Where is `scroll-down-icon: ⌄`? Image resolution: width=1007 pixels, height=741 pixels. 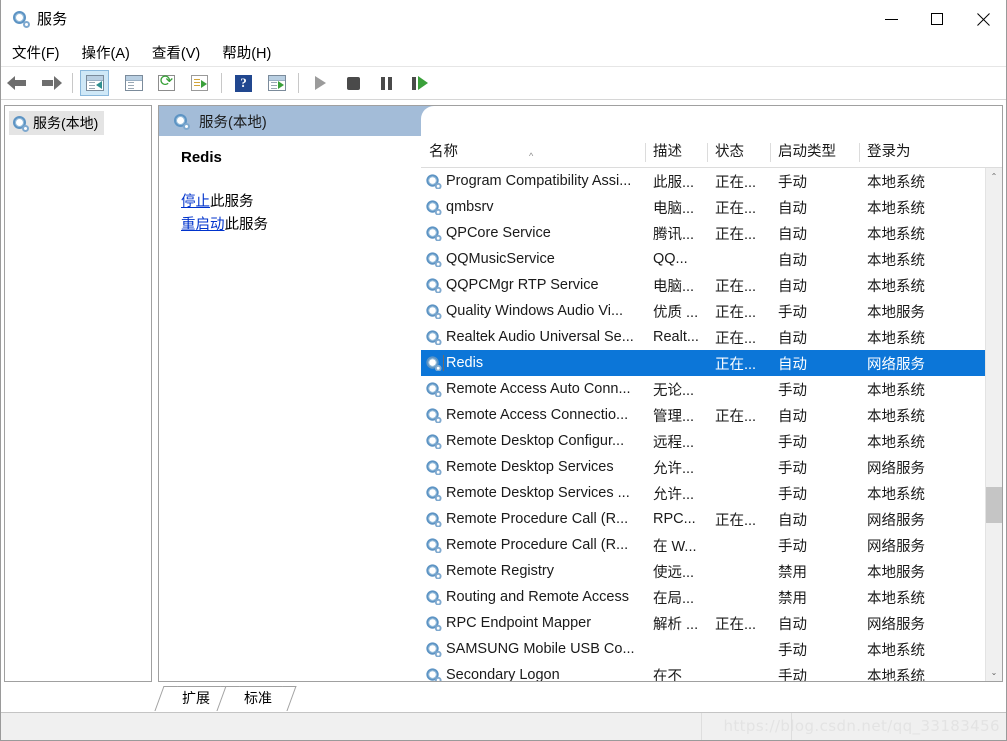
scroll-down-icon: ⌄ is located at coordinates (994, 672).